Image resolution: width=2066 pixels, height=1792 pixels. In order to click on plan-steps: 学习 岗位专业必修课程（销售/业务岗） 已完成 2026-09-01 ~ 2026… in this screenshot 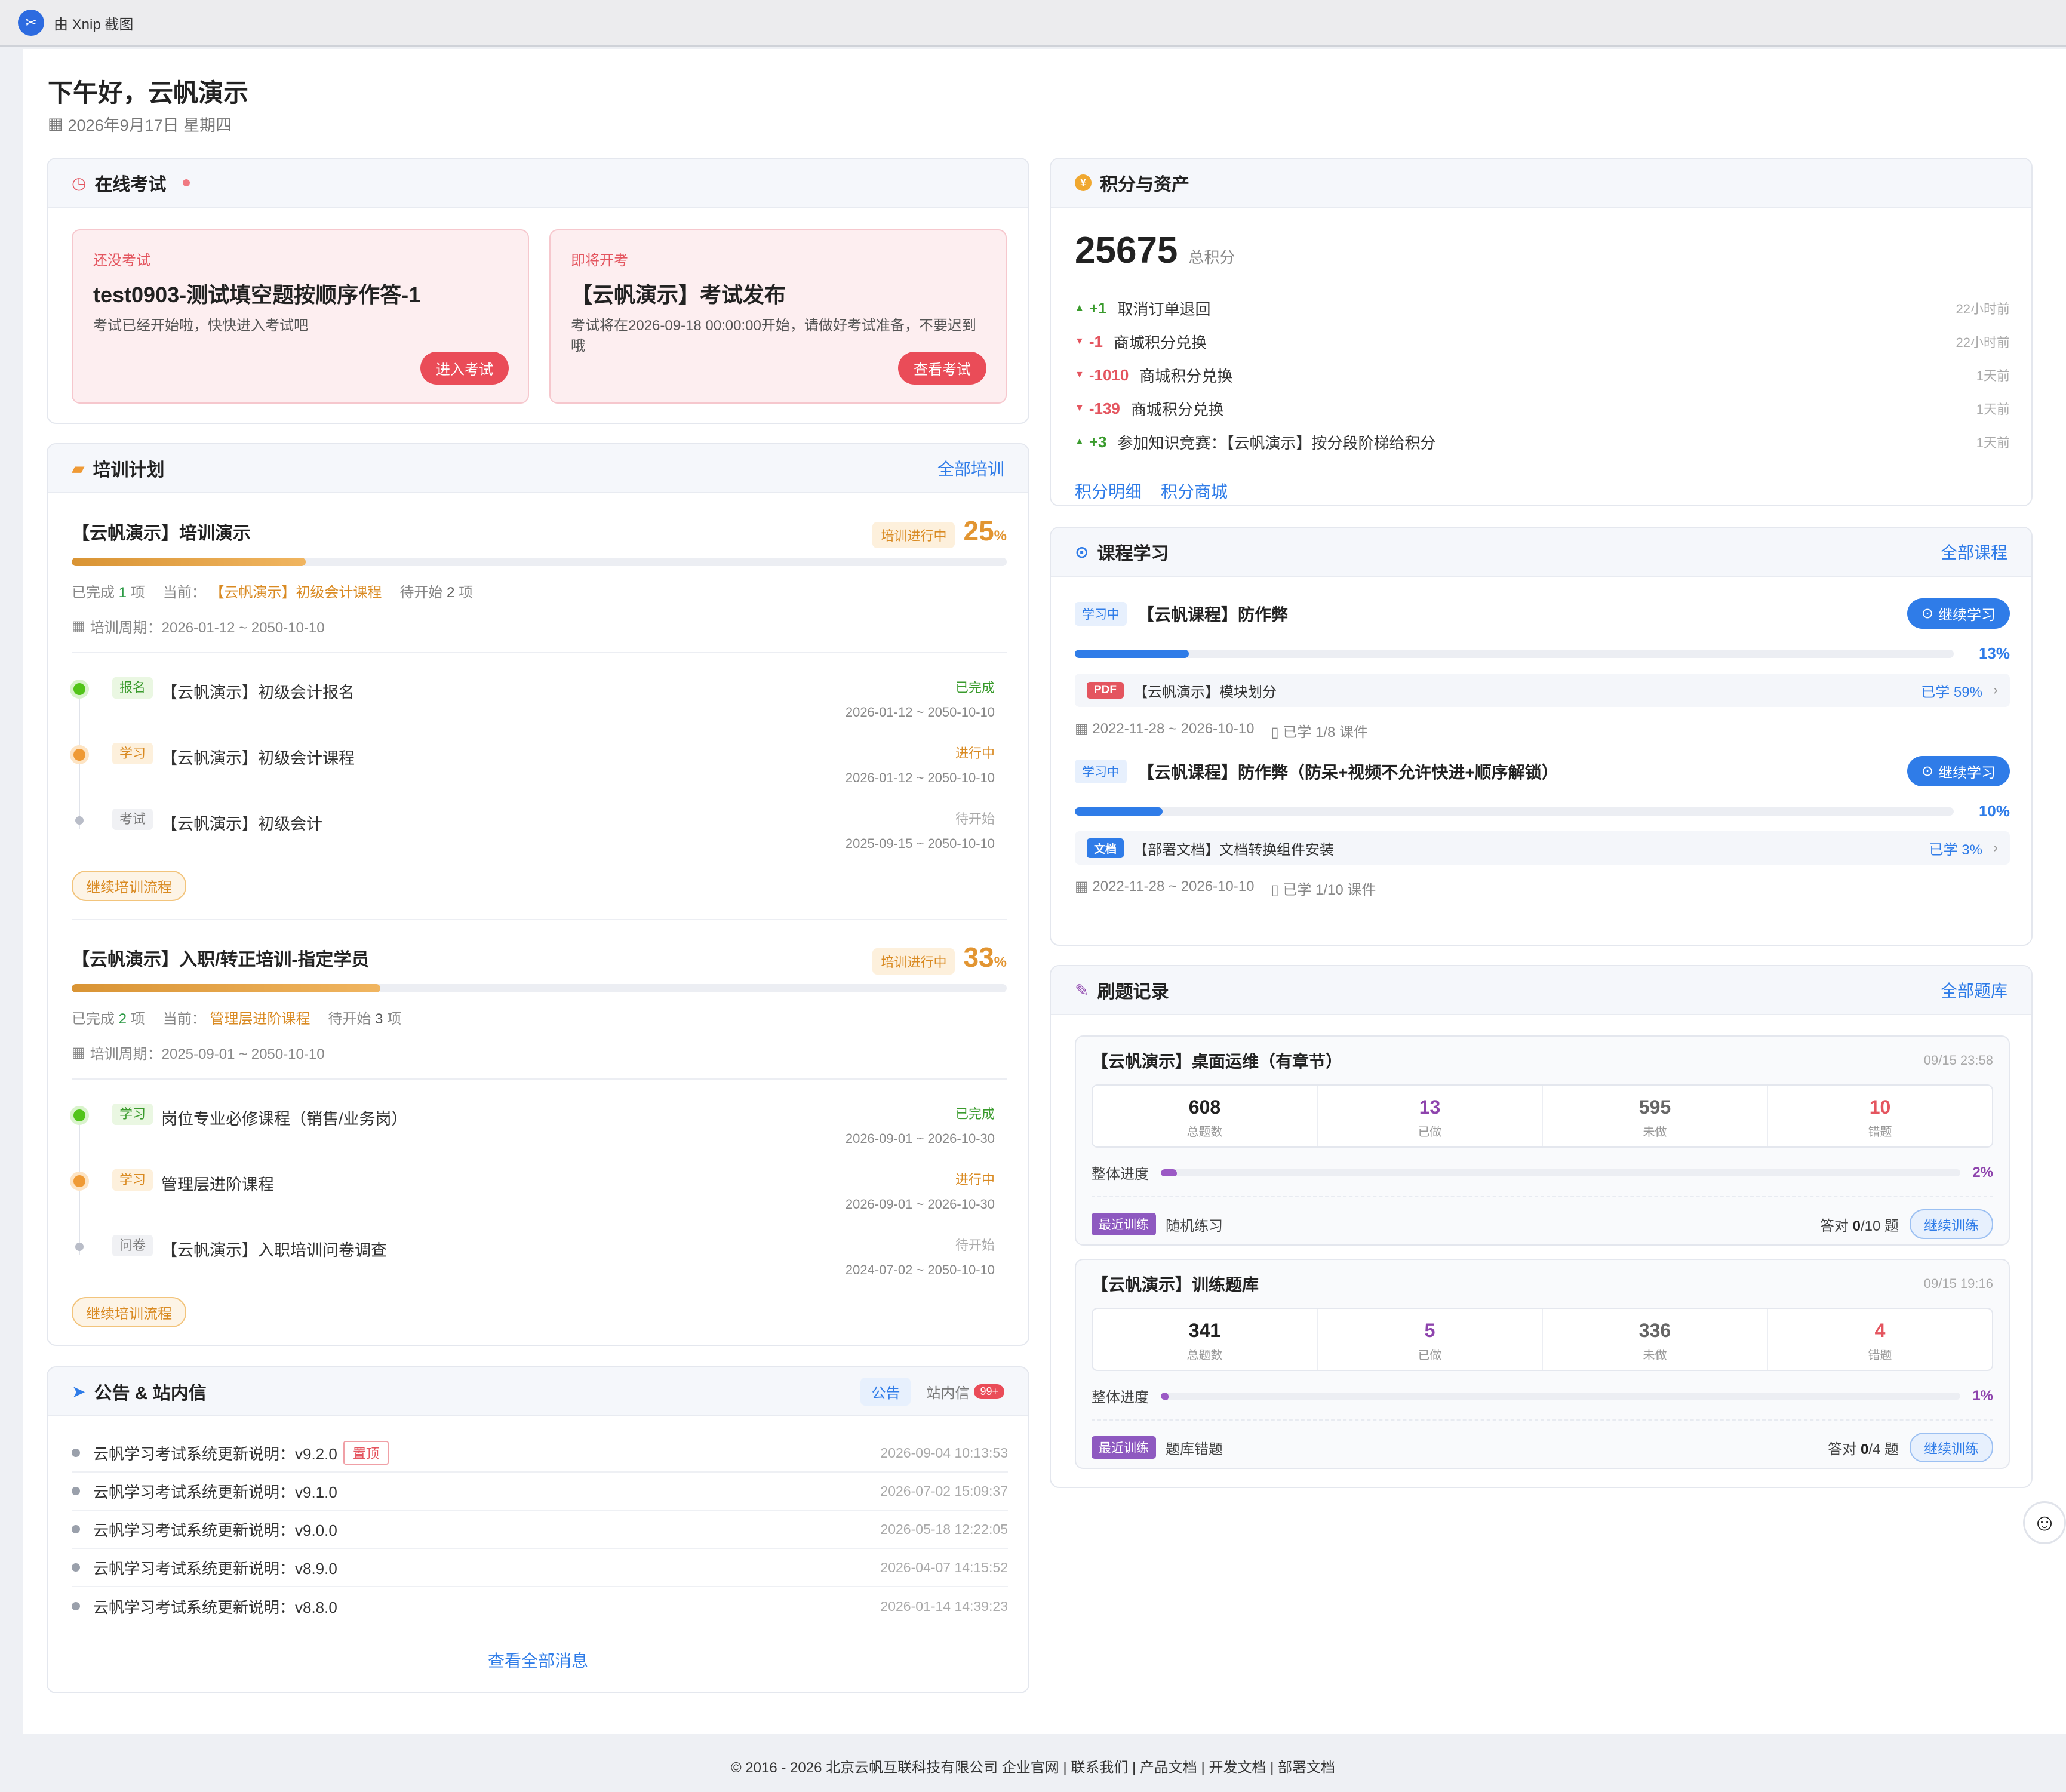, I will do `click(539, 1196)`.